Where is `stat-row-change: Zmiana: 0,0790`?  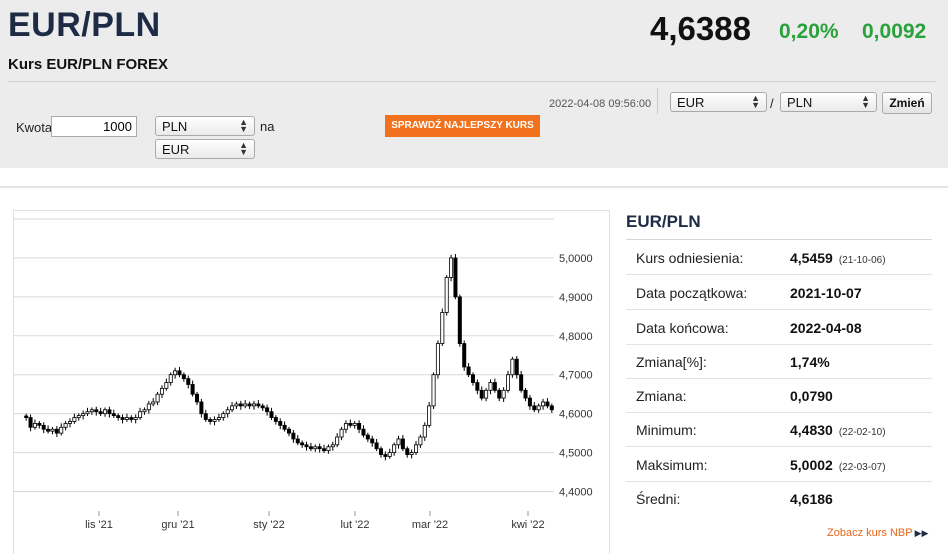
stat-row-change: Zmiana: 0,0790 is located at coordinates (779, 395).